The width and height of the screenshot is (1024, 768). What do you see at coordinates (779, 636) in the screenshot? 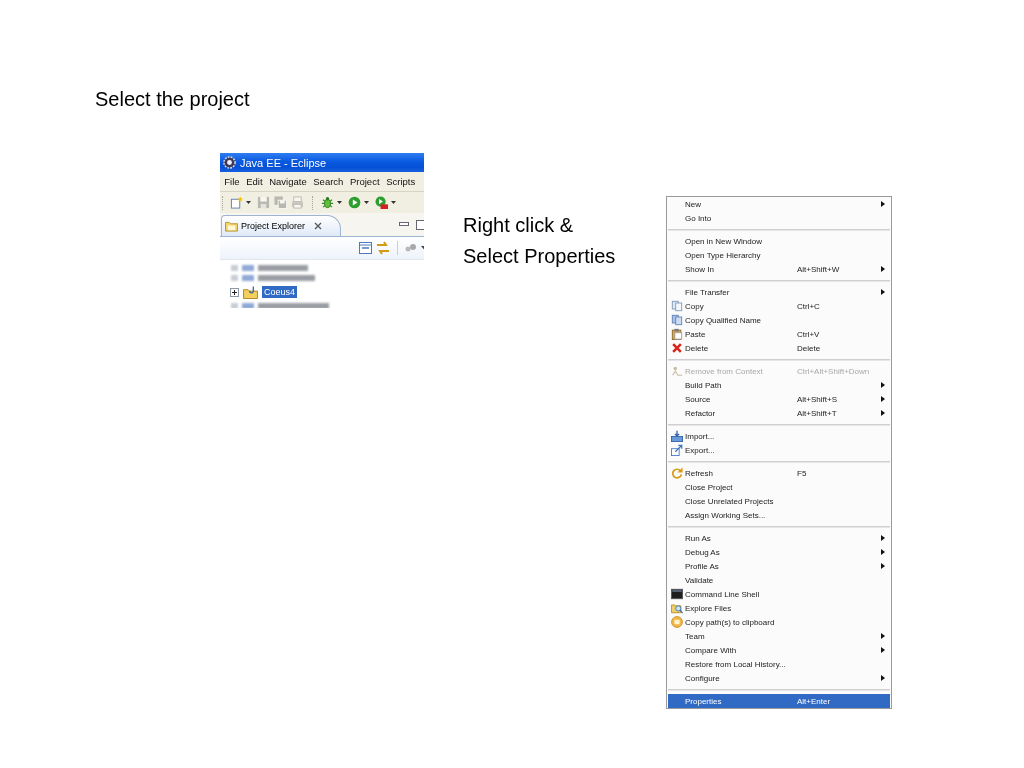
I see `menu-item: Team` at bounding box center [779, 636].